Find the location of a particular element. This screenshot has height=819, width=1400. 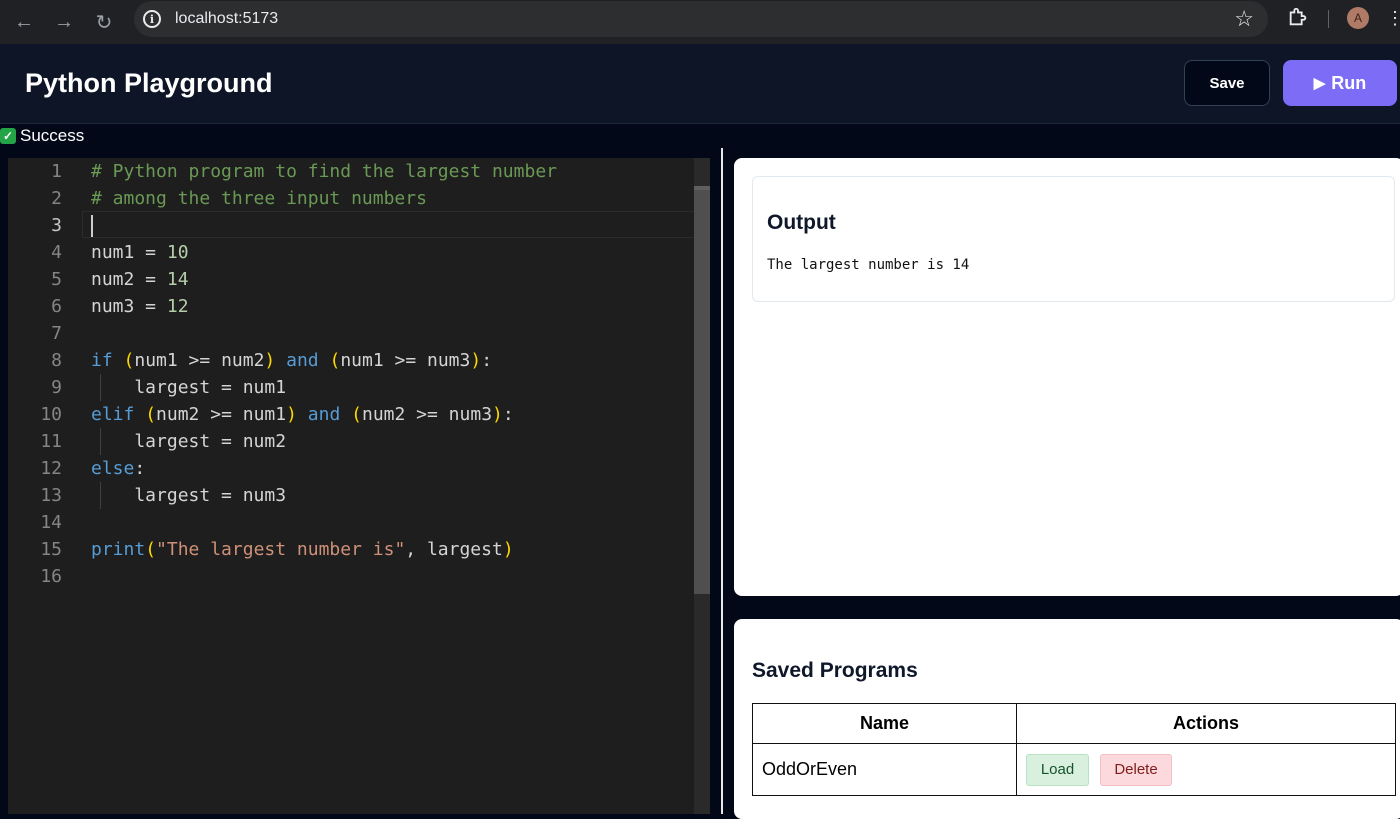

column-header-actions: Actions is located at coordinates (1206, 723).